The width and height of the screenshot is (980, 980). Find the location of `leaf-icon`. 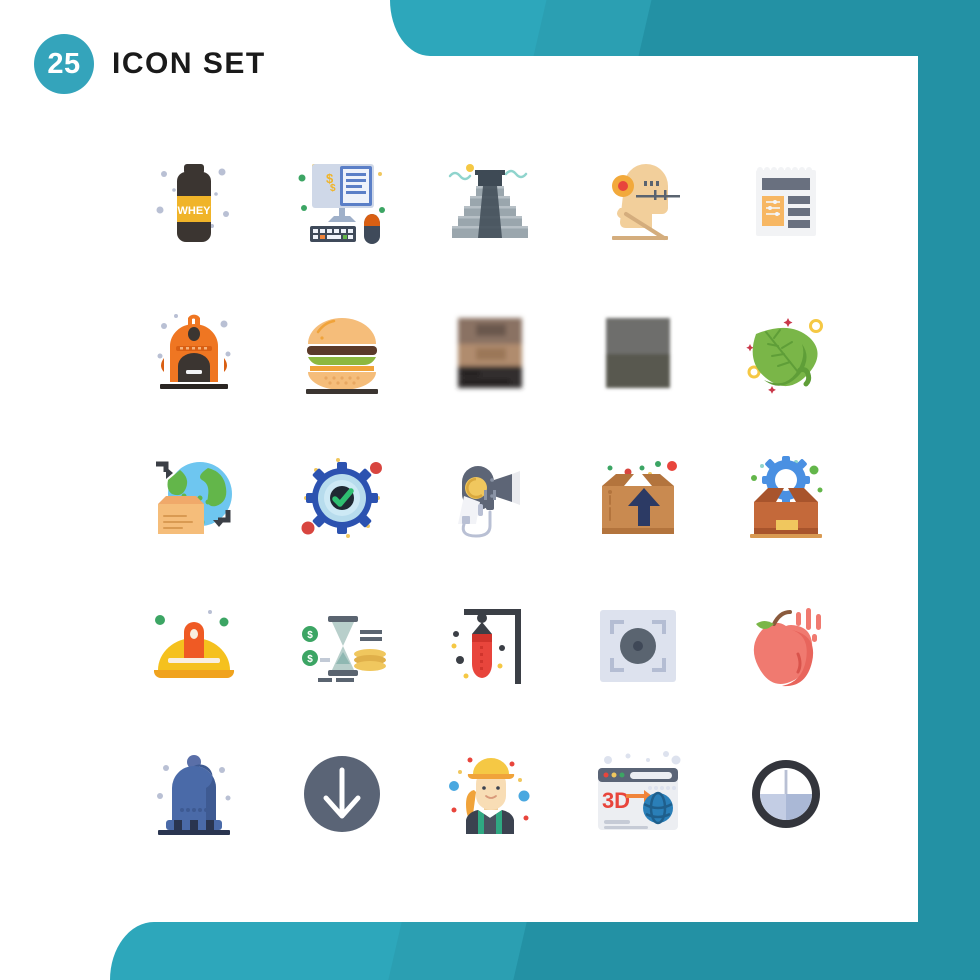

leaf-icon is located at coordinates (786, 350).